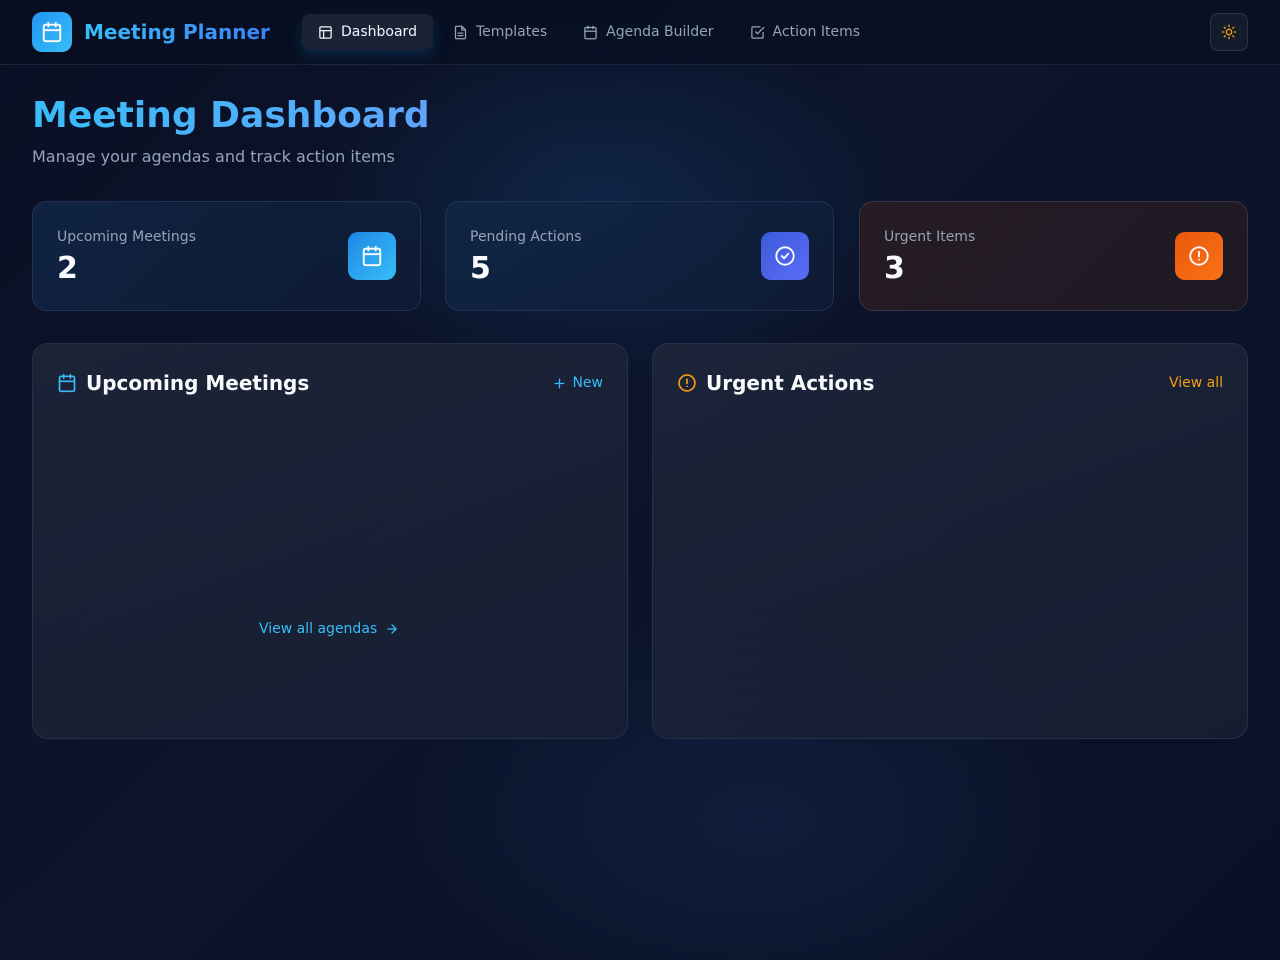 The height and width of the screenshot is (960, 1280). What do you see at coordinates (757, 32) in the screenshot?
I see `check-square-icon` at bounding box center [757, 32].